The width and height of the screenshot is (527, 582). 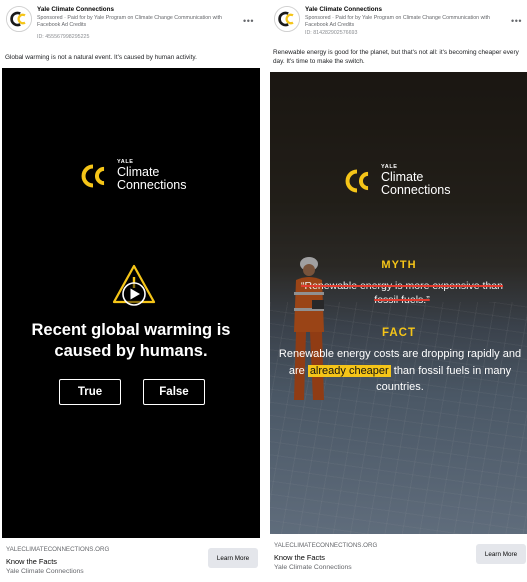 What do you see at coordinates (134, 285) in the screenshot?
I see `warning-play-icon` at bounding box center [134, 285].